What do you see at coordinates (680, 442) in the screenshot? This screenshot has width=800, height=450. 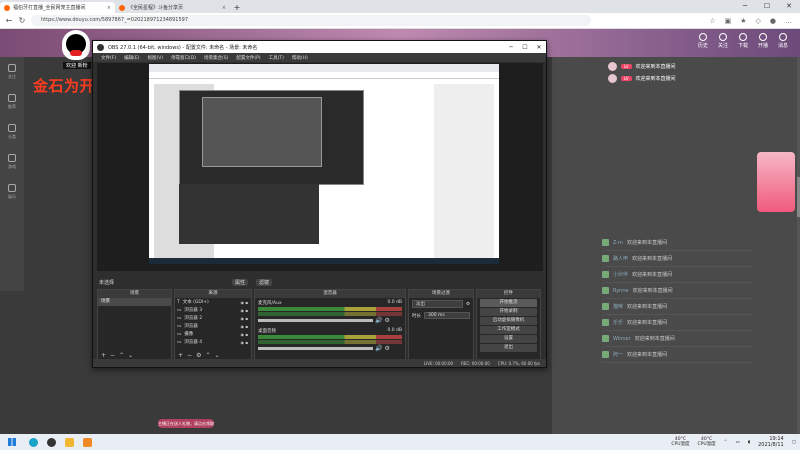 I see `cpu-temp-1: 40°C CPU温度` at bounding box center [680, 442].